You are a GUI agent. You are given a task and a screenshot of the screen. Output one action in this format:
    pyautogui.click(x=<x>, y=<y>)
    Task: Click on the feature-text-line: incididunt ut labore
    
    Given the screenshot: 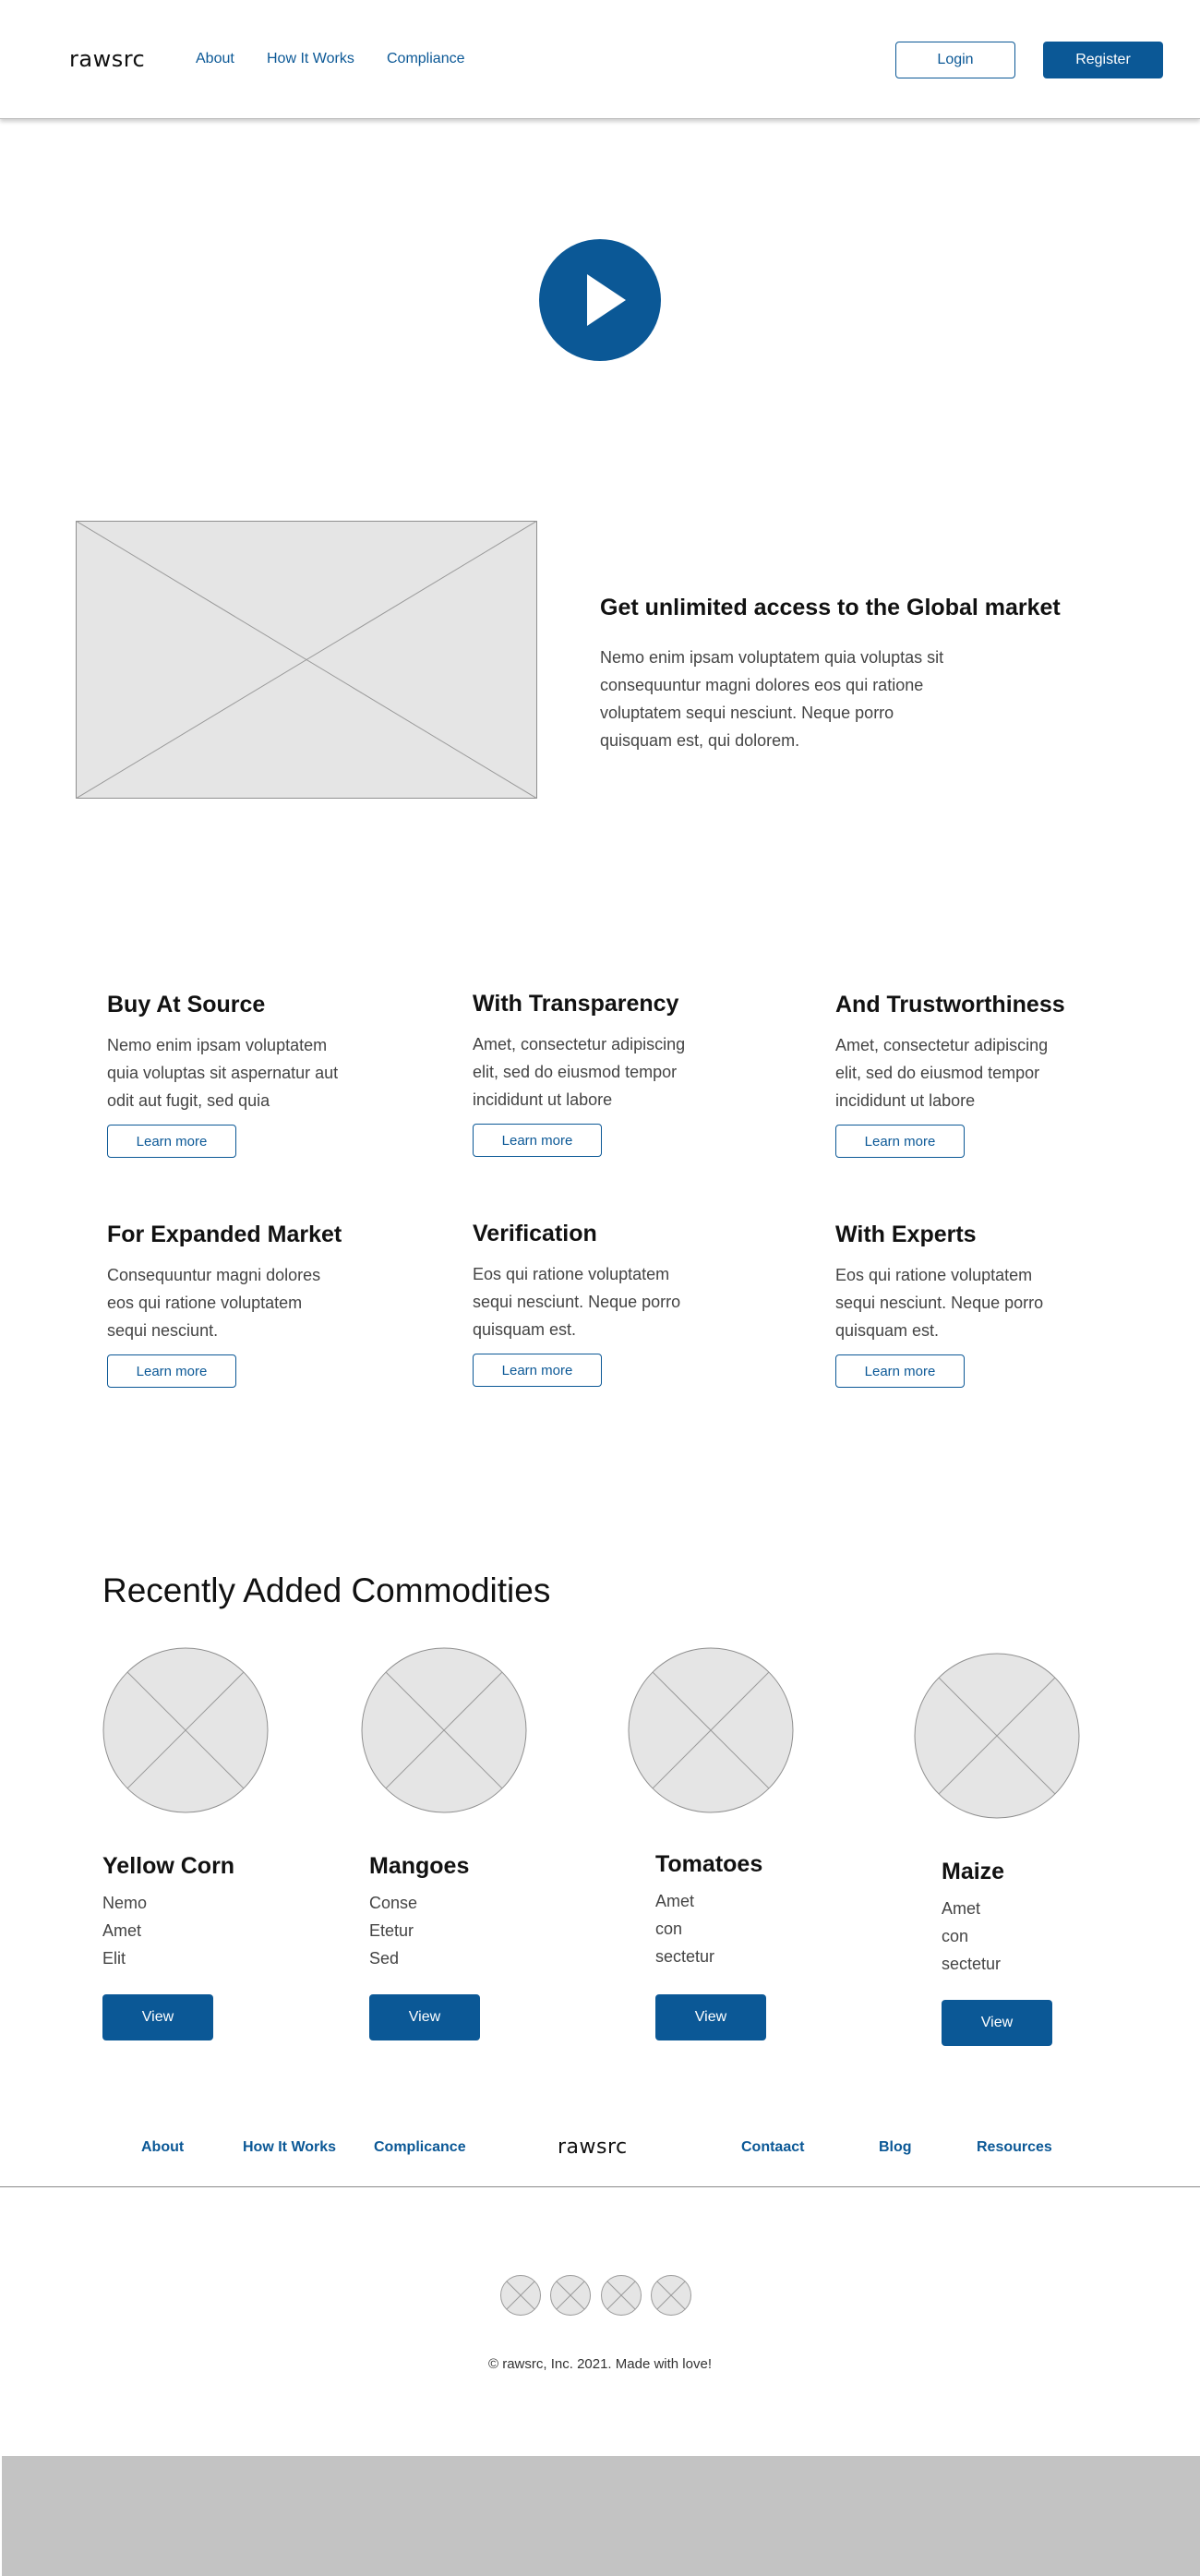 What is the action you would take?
    pyautogui.click(x=905, y=1100)
    